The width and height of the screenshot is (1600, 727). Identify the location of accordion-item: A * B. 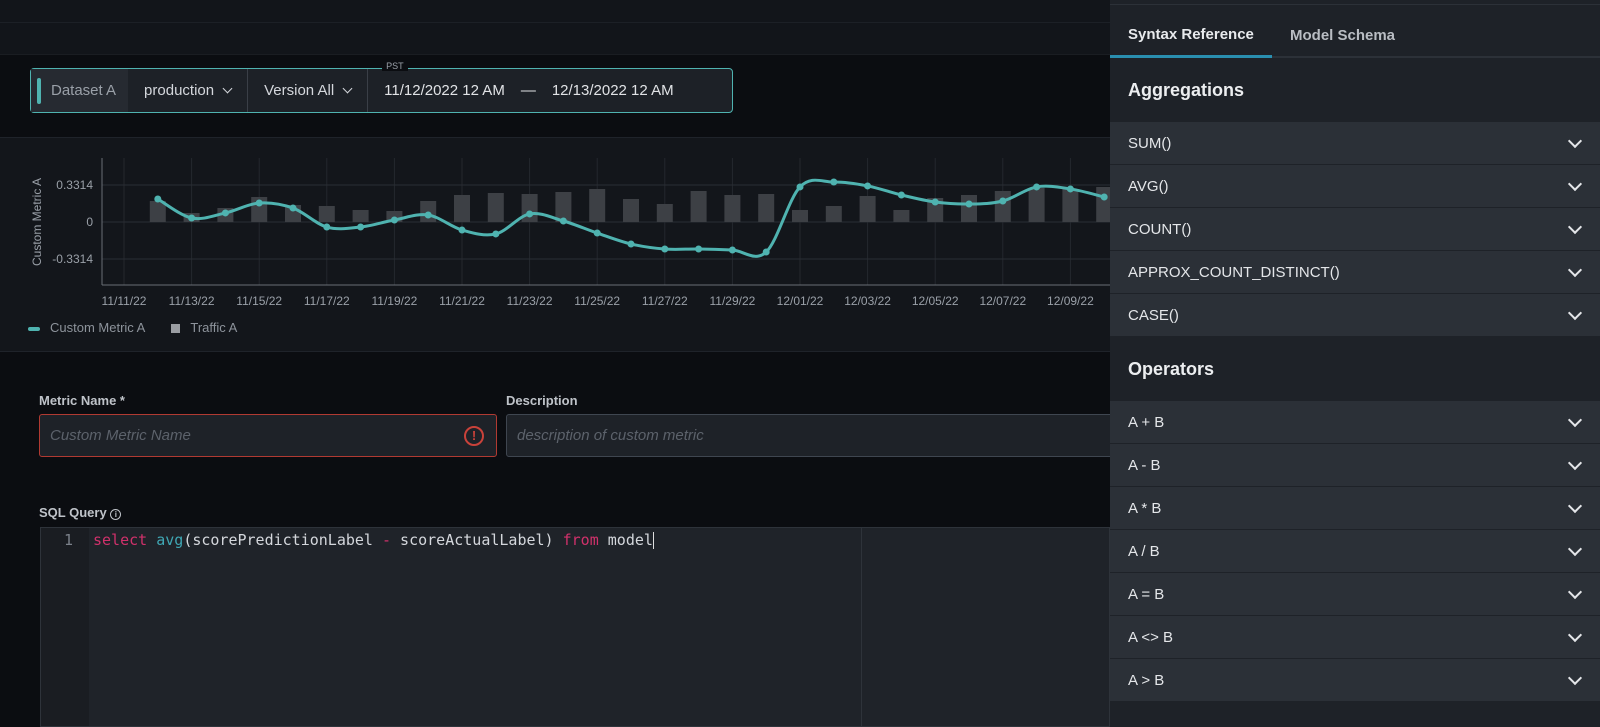
(1355, 508).